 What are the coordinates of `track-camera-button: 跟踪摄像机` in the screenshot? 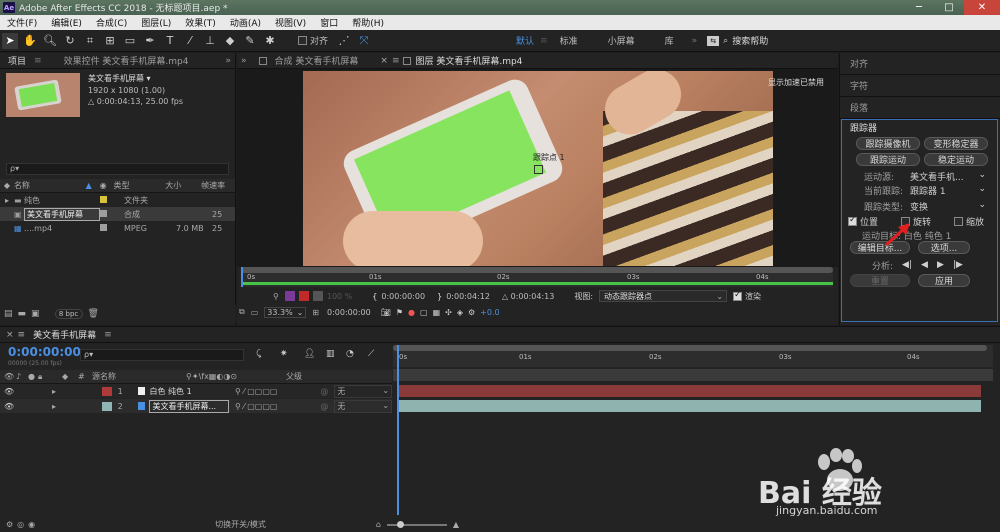 It's located at (888, 143).